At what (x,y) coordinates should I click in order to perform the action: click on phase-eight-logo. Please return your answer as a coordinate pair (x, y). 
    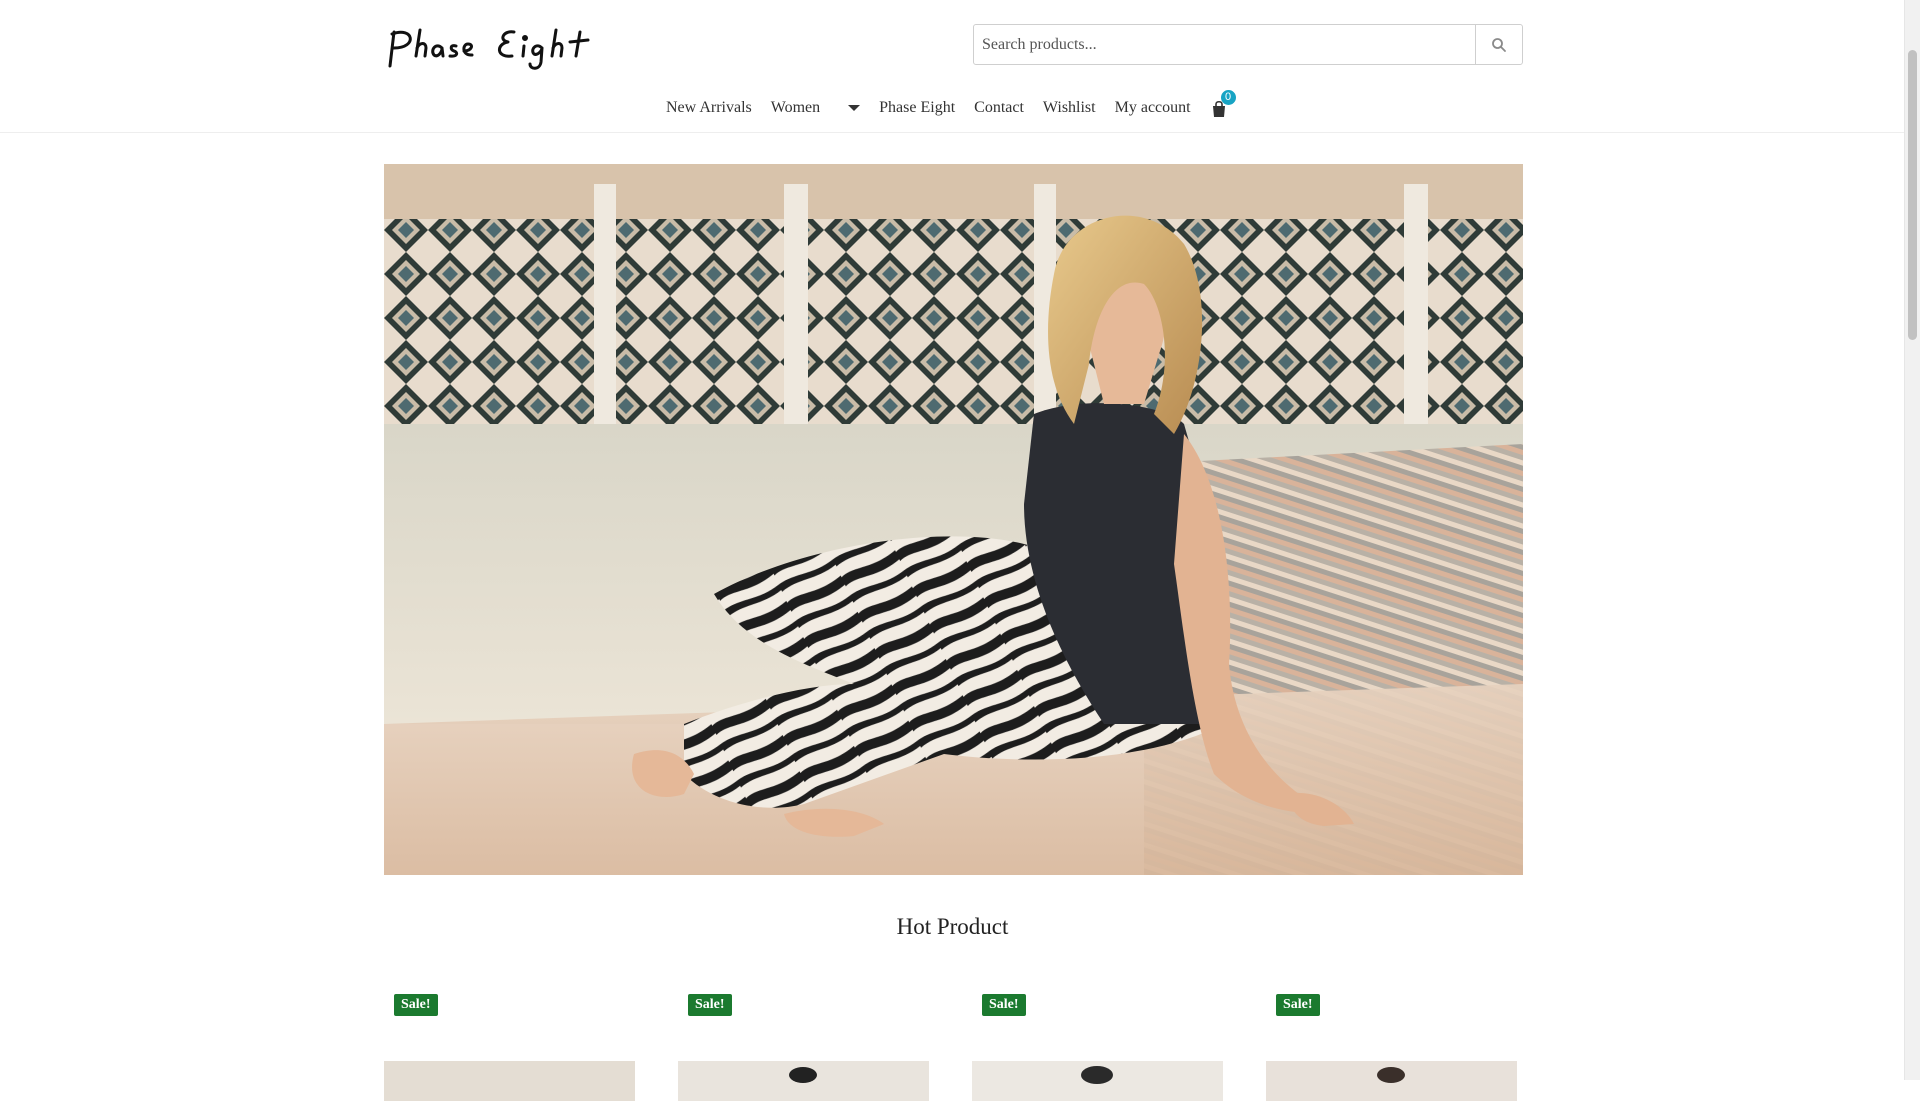
    Looking at the image, I should click on (504, 48).